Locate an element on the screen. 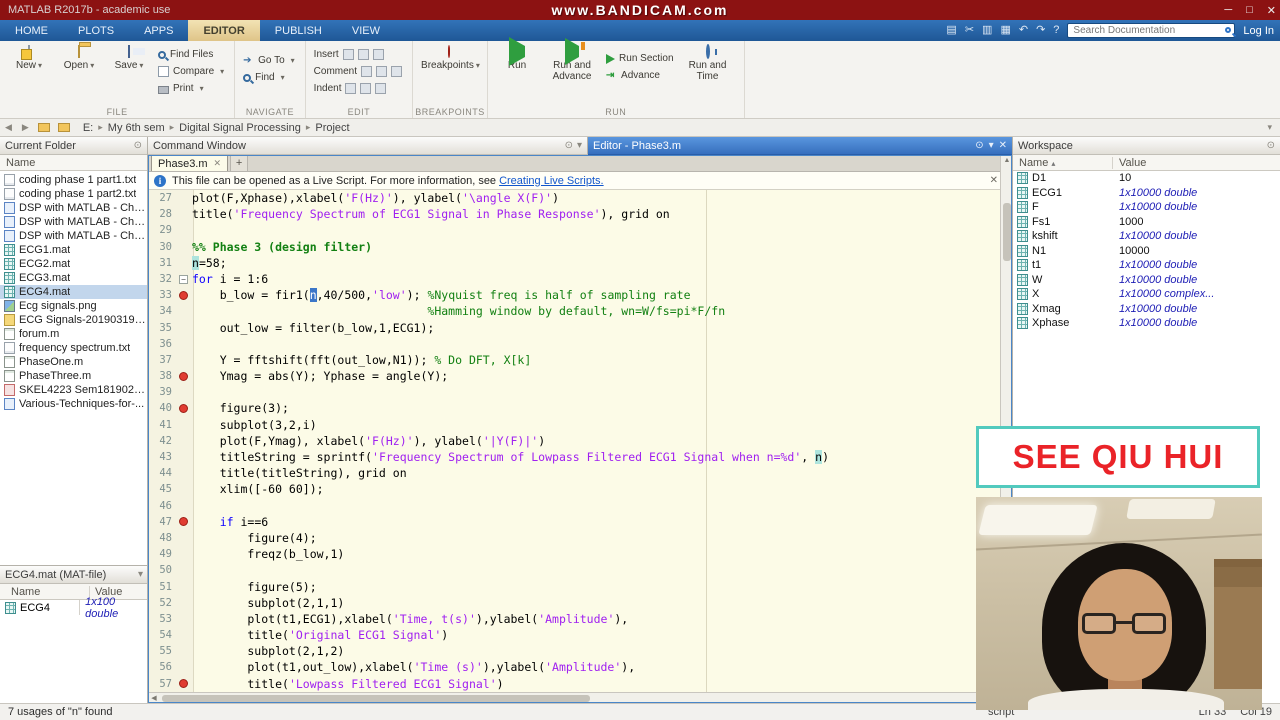  help-icon: ? is located at coordinates (1056, 30).